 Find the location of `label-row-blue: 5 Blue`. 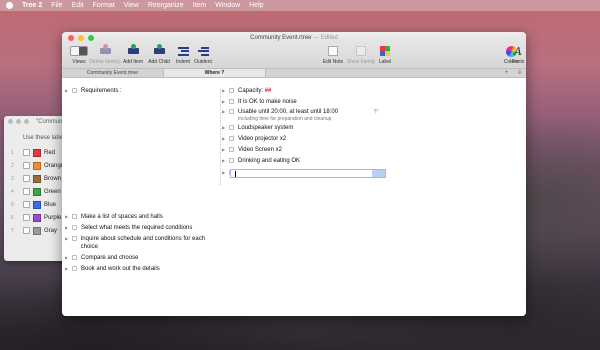

label-row-blue: 5 Blue is located at coordinates (36, 204).